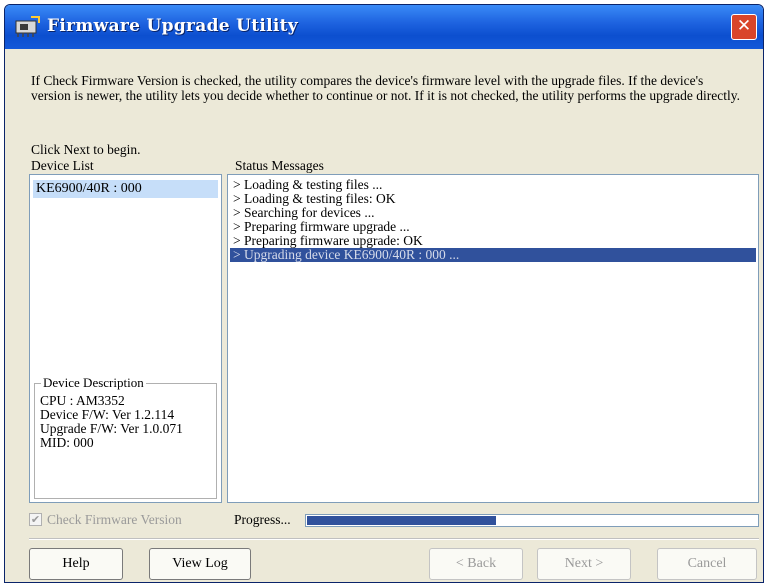 This screenshot has width=768, height=587. I want to click on check-firmware-version-label: Check Firmware Version, so click(114, 519).